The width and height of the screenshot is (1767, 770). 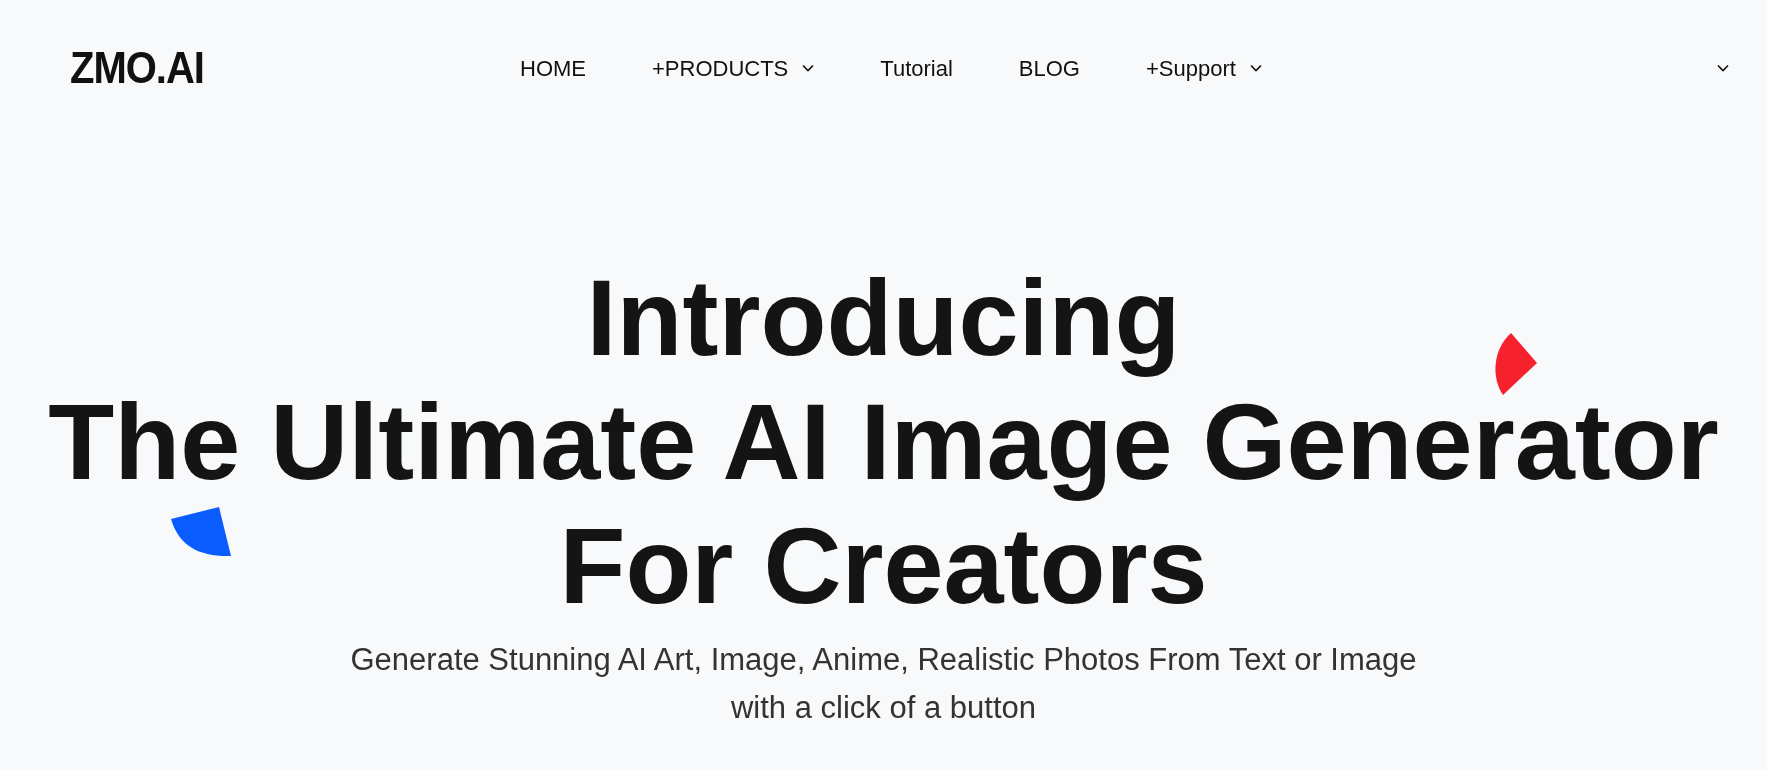 I want to click on headline: Introducing, so click(x=883, y=318).